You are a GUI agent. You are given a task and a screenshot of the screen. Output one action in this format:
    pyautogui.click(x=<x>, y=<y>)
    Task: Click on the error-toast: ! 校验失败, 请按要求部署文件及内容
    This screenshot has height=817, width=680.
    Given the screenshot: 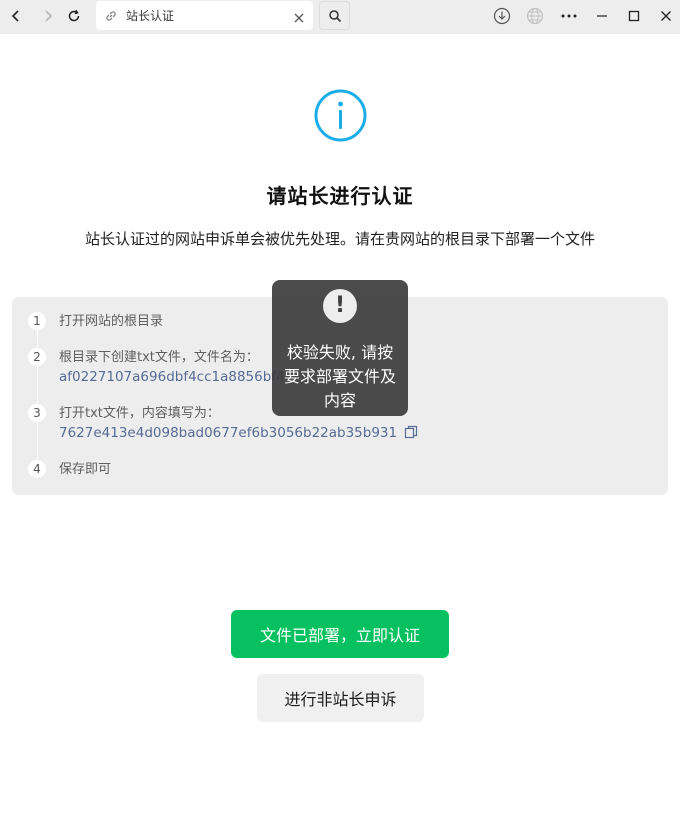 What is the action you would take?
    pyautogui.click(x=340, y=348)
    